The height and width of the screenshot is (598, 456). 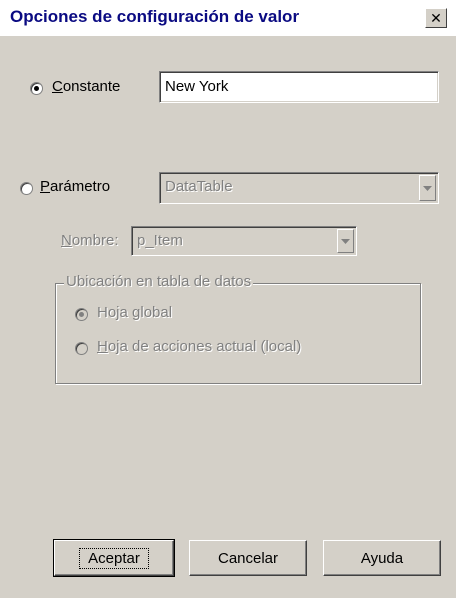 What do you see at coordinates (91, 86) in the screenshot?
I see `constant-label-rest: onstante` at bounding box center [91, 86].